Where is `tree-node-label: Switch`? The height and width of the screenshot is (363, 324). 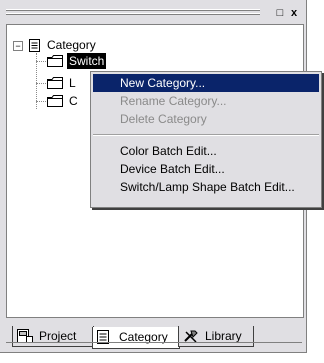 tree-node-label: Switch is located at coordinates (87, 61).